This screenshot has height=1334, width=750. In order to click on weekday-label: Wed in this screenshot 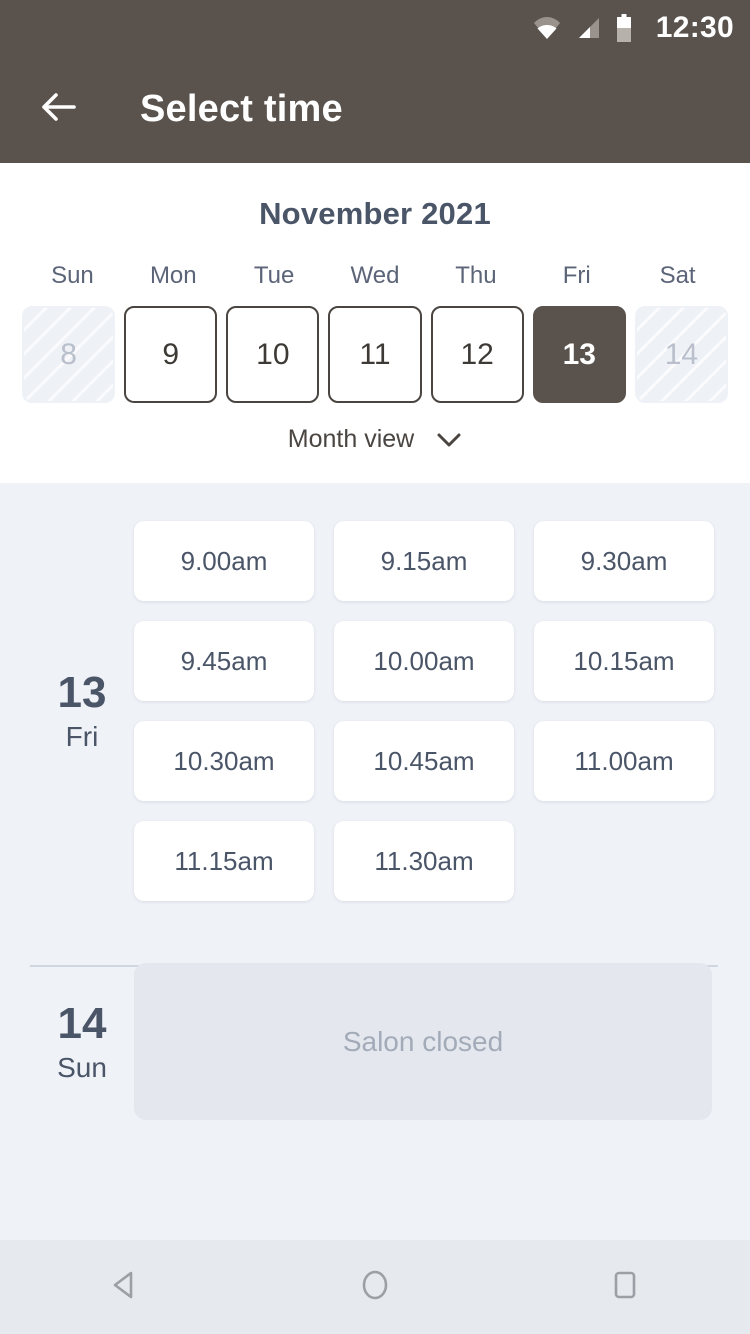, I will do `click(375, 275)`.